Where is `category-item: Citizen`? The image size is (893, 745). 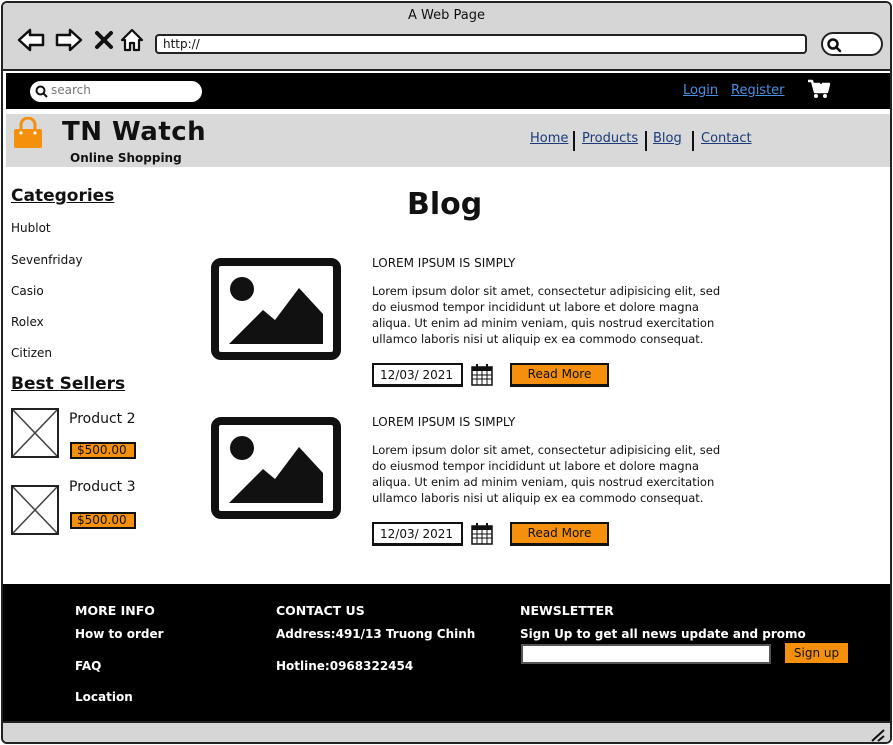
category-item: Citizen is located at coordinates (31, 353).